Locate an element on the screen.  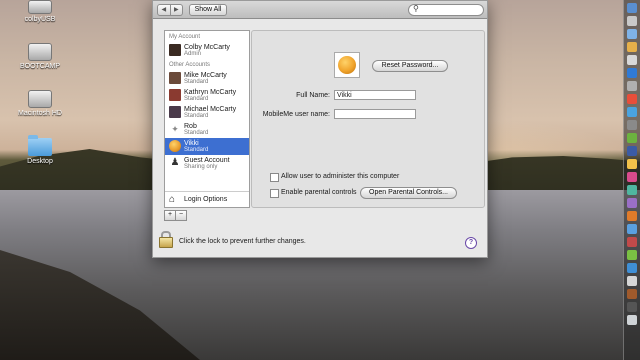
account-item-colby-mccarty: Colby McCarty Admin is located at coordinates (207, 50).